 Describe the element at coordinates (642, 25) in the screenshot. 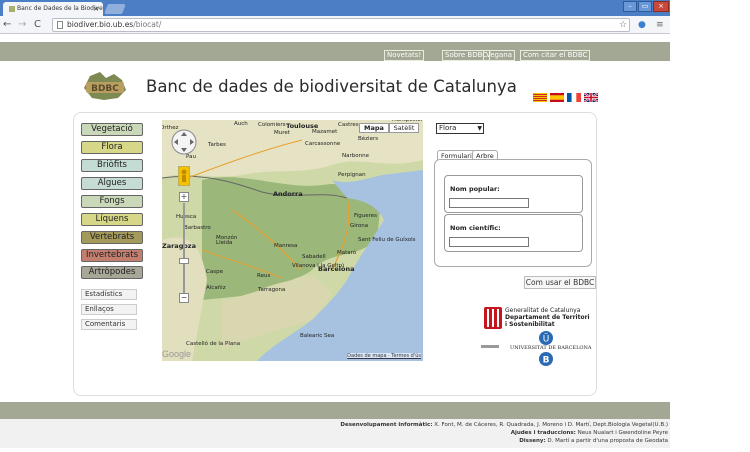

I see `extension-icon: ●` at that location.